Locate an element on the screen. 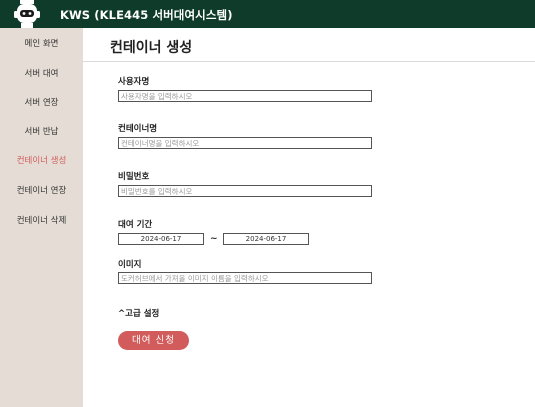  advanced-settings-toggle: ^고급 설정 is located at coordinates (138, 313).